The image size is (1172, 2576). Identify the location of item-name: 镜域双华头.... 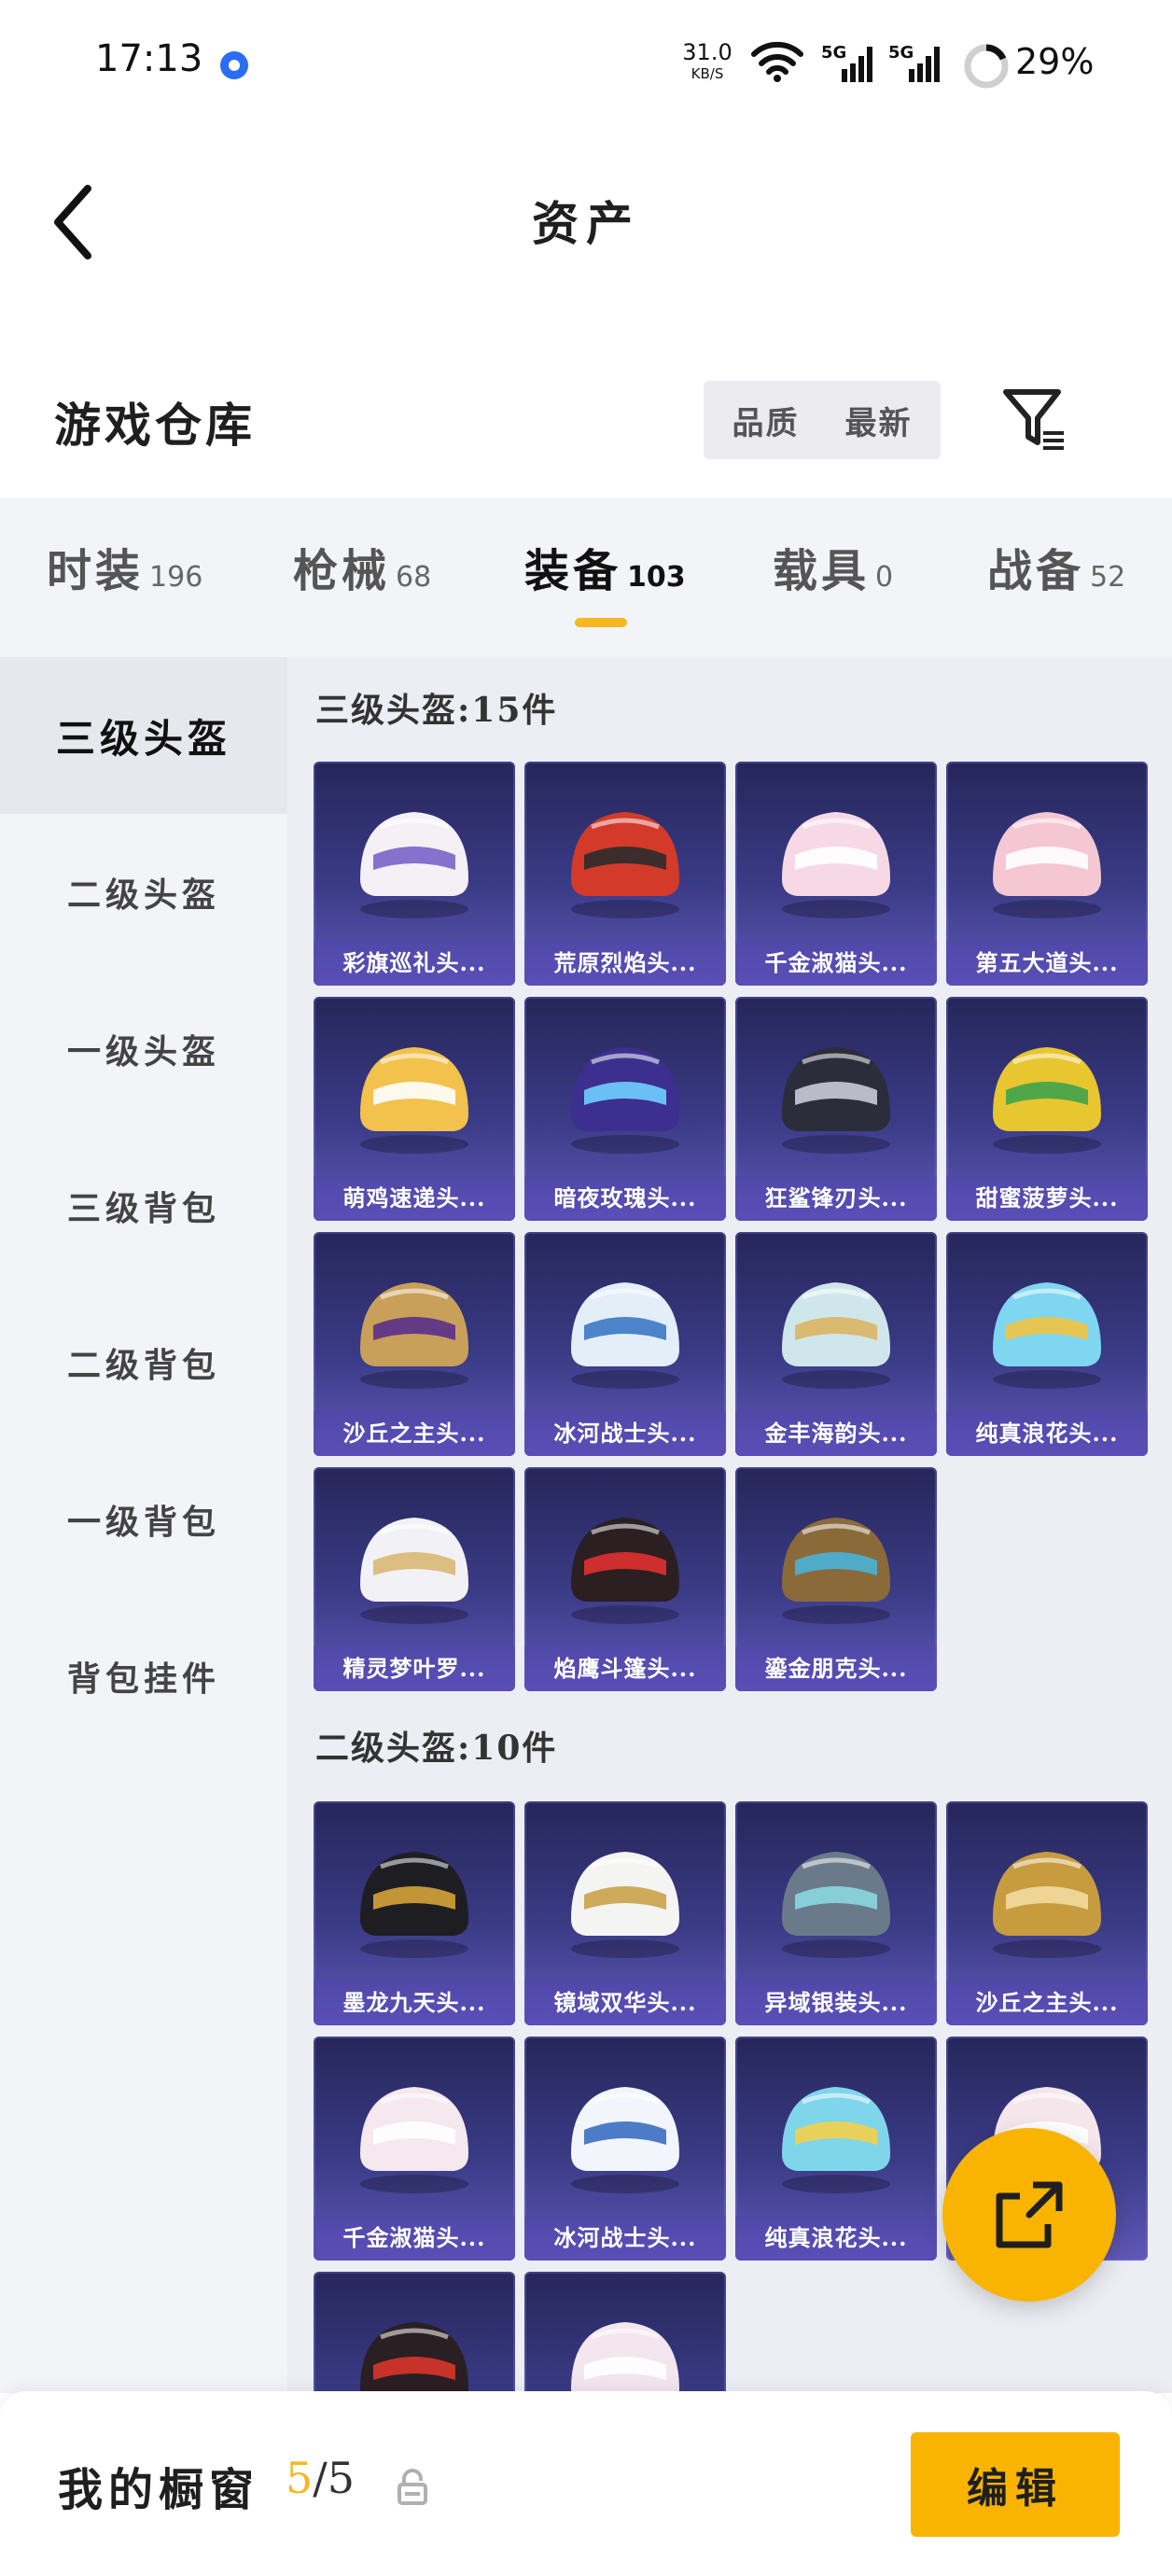
(625, 2003).